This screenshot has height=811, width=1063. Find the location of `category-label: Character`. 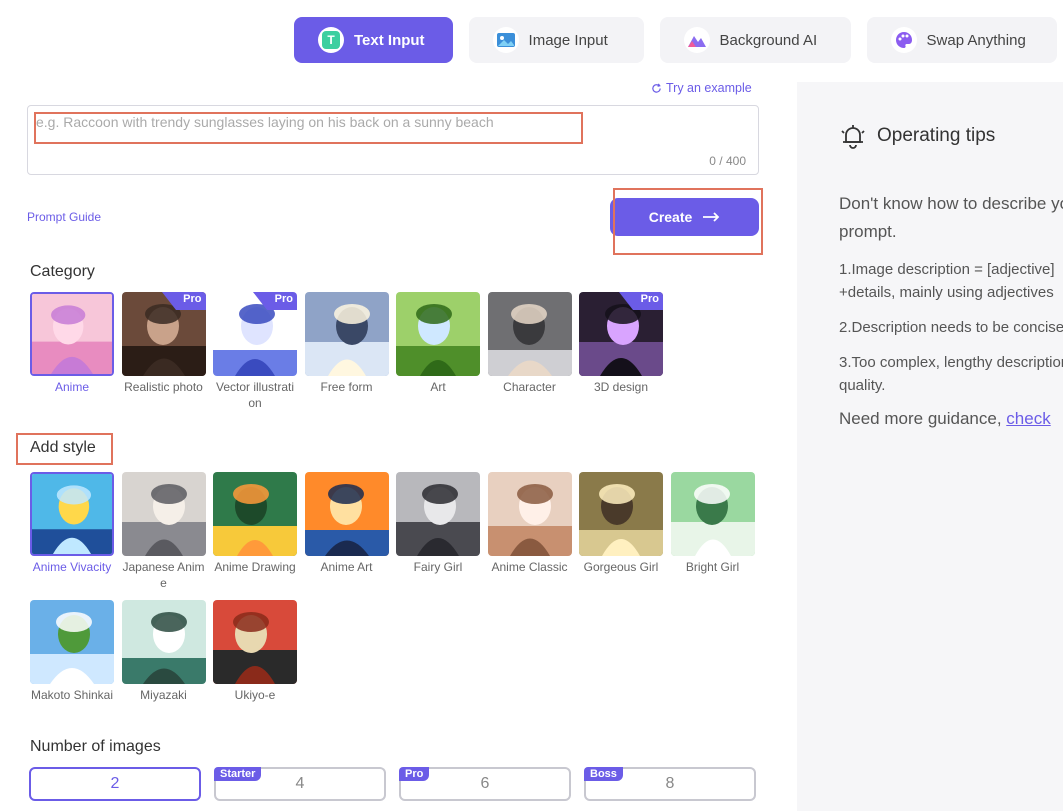

category-label: Character is located at coordinates (529, 387).